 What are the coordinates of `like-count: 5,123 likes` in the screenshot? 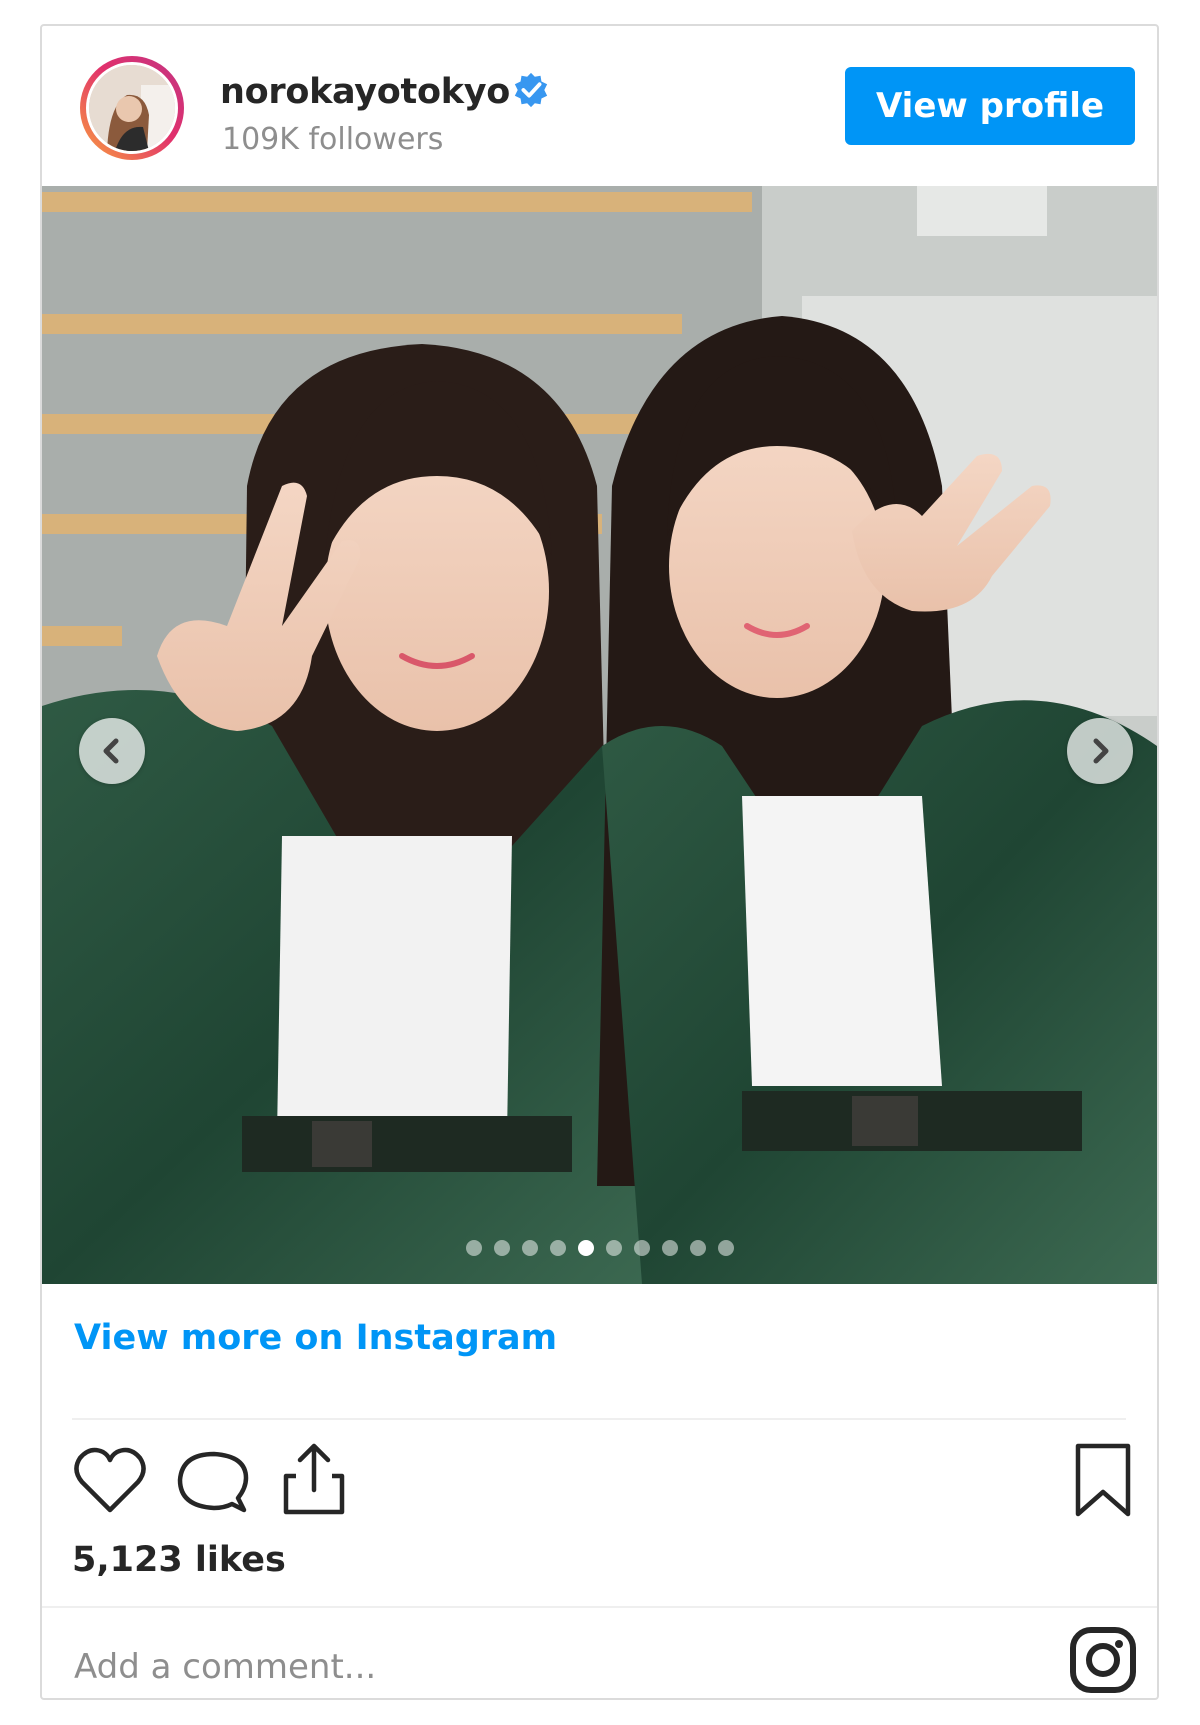 It's located at (179, 1560).